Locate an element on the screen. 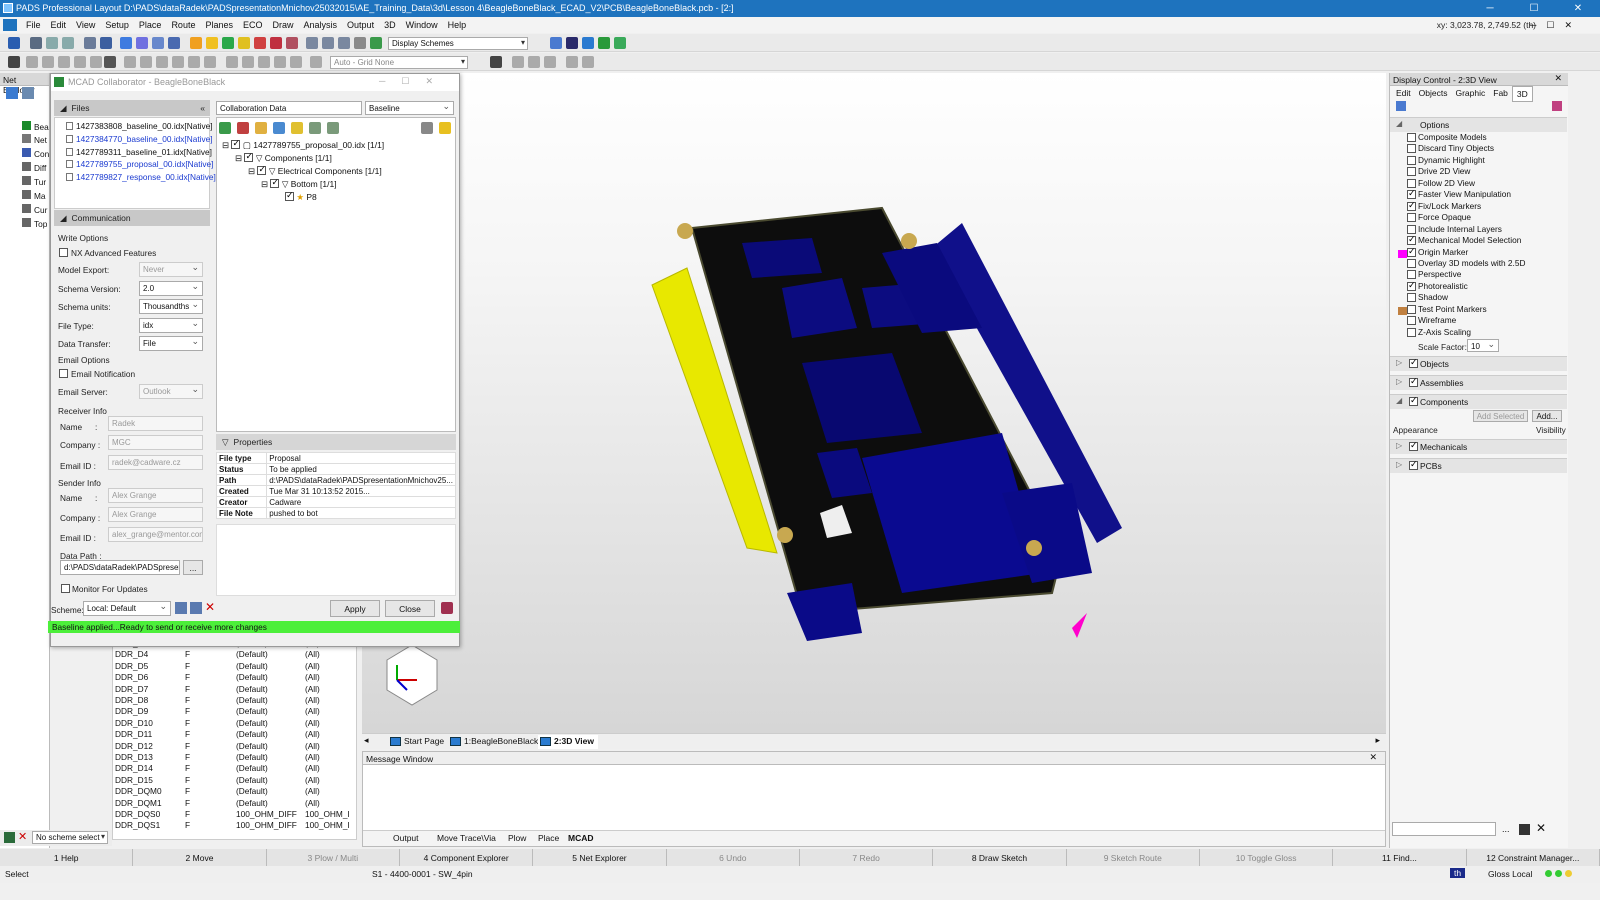 This screenshot has height=900, width=1600. tab-3d: 3D is located at coordinates (1522, 94).